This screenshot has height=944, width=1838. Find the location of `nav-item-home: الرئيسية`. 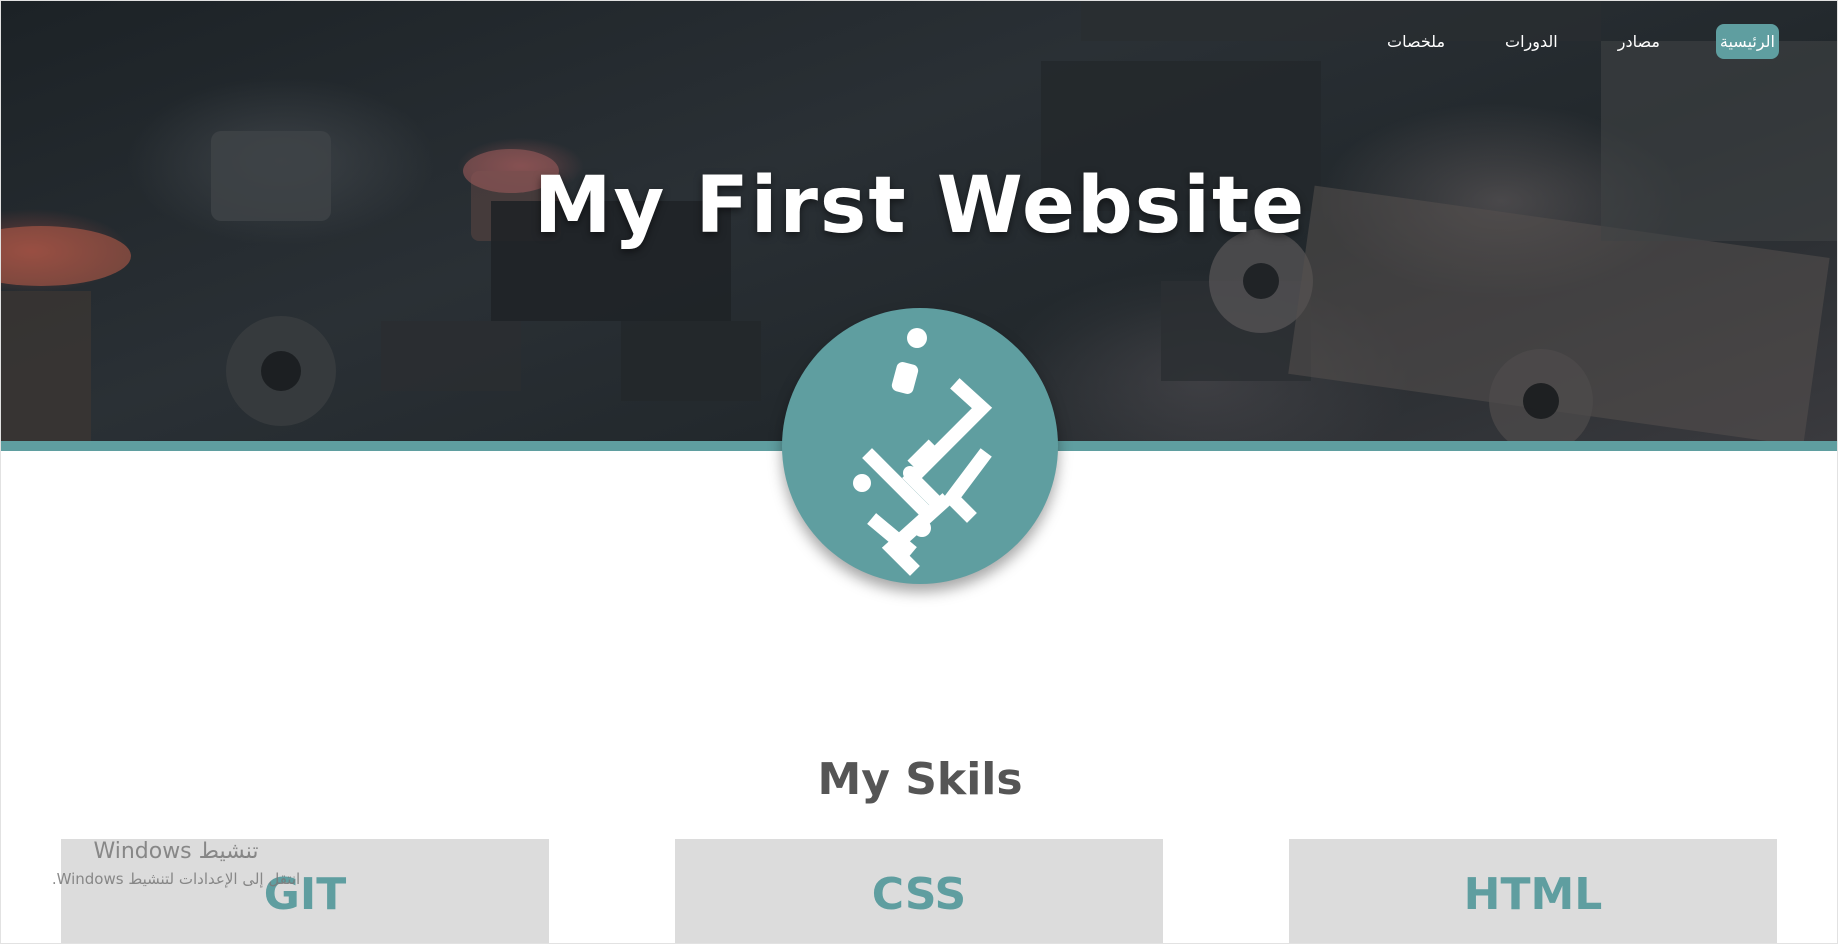

nav-item-home: الرئيسية is located at coordinates (1747, 41).